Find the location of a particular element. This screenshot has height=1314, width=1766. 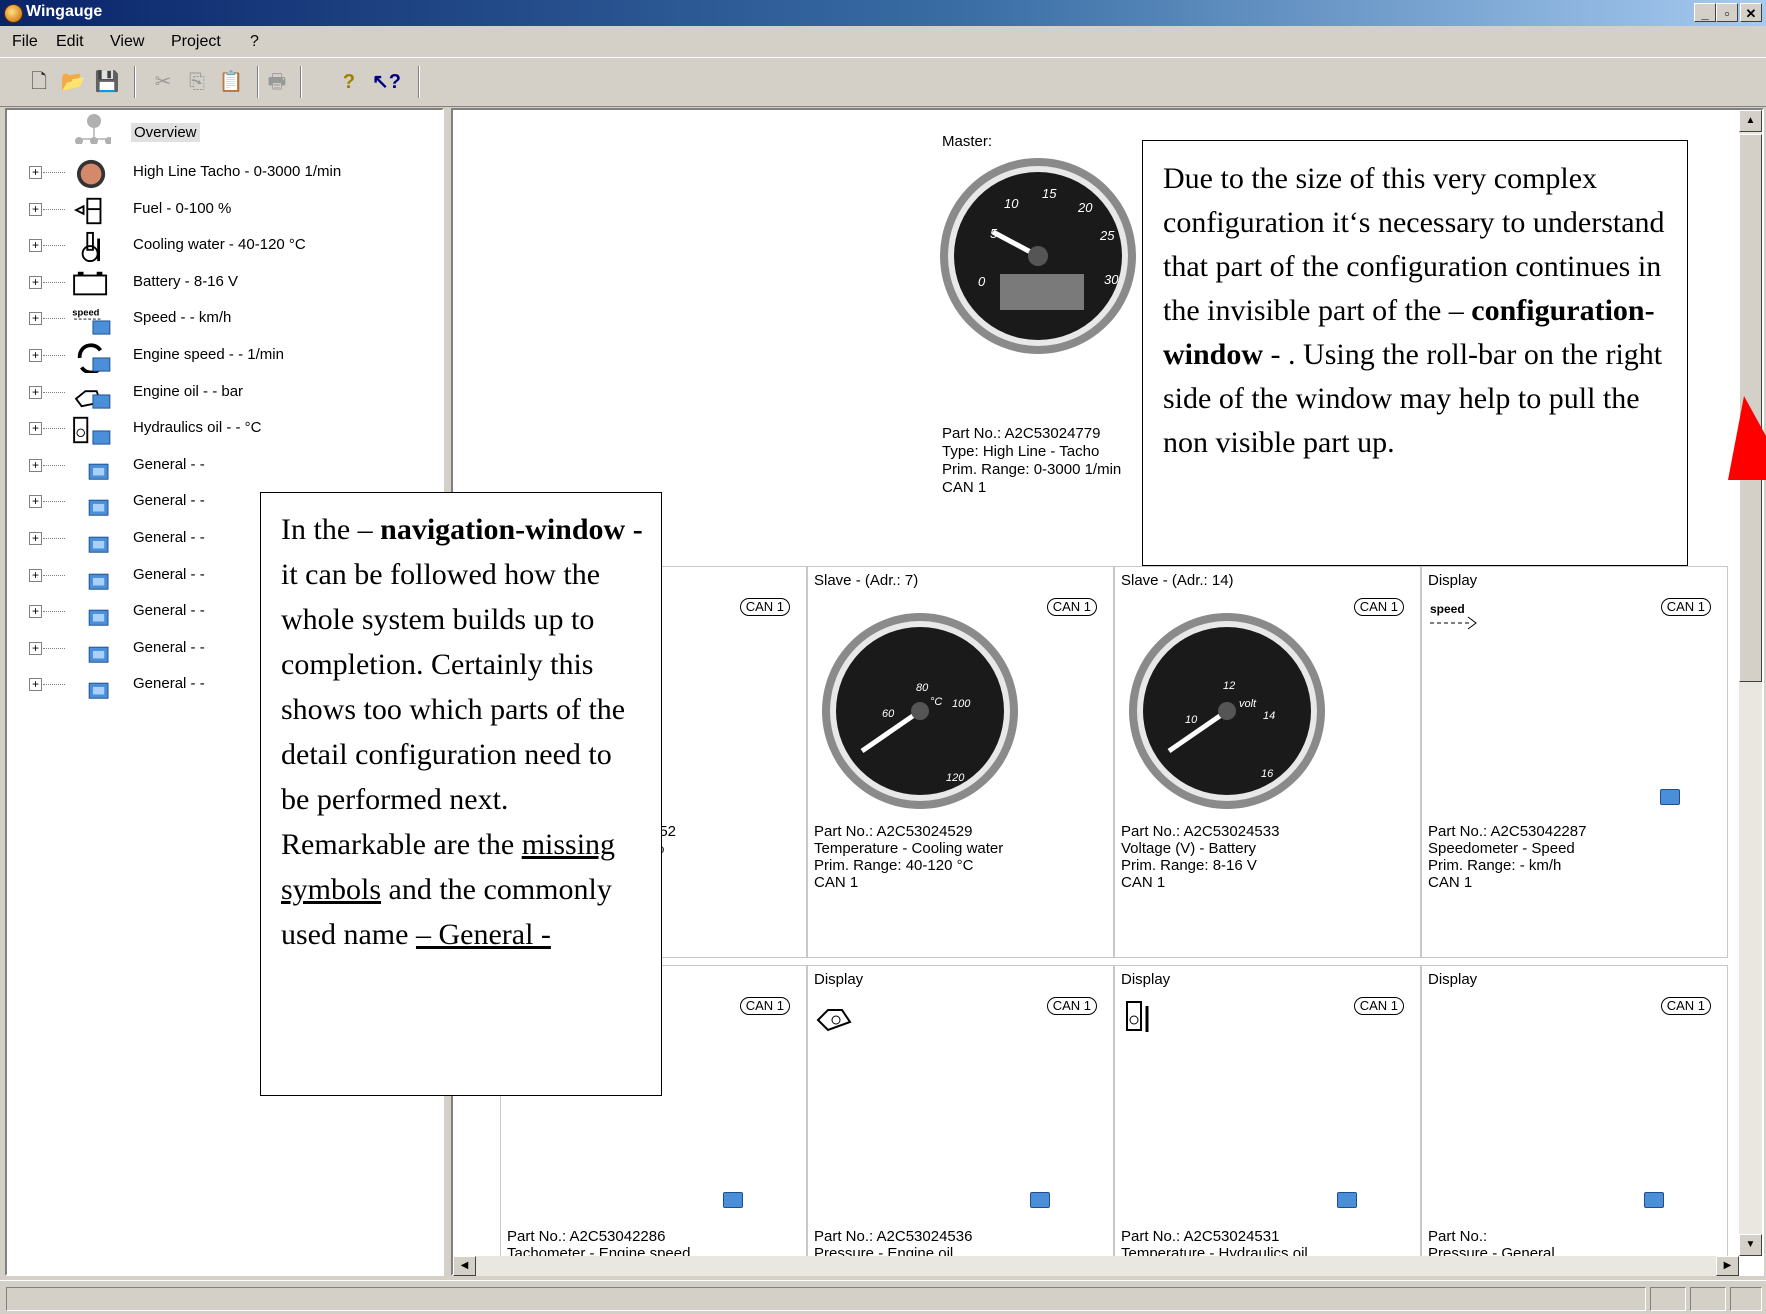

menu-file: File is located at coordinates (25, 42).